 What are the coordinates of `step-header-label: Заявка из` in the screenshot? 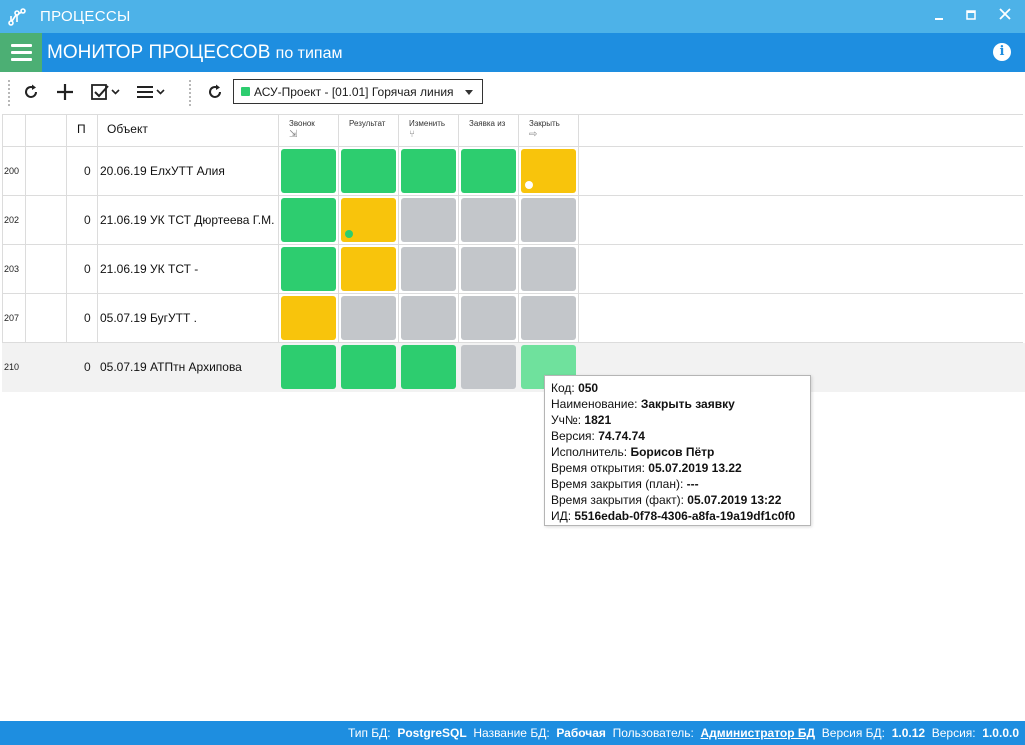 It's located at (487, 123).